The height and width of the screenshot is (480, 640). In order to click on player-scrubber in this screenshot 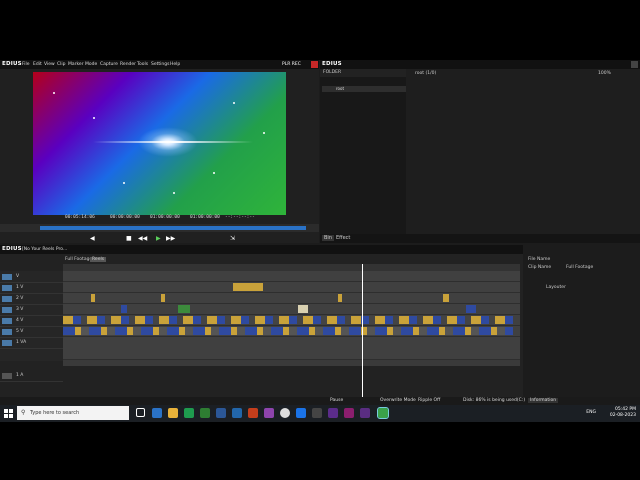, I will do `click(159, 228)`.